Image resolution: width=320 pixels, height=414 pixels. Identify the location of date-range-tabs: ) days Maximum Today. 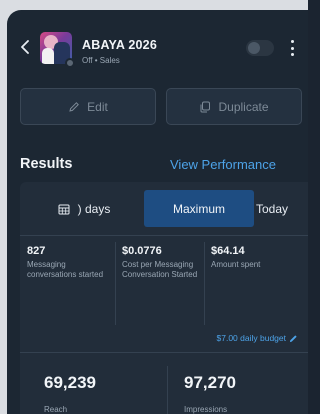
(164, 208).